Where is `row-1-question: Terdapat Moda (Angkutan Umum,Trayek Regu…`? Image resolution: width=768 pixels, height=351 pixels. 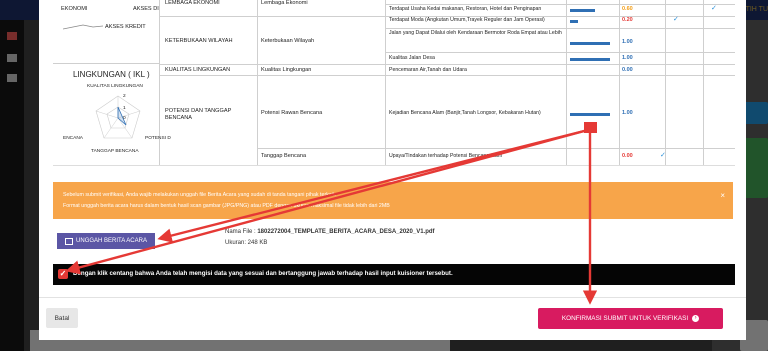
row-1-question: Terdapat Moda (Angkutan Umum,Trayek Regu… is located at coordinates (467, 20).